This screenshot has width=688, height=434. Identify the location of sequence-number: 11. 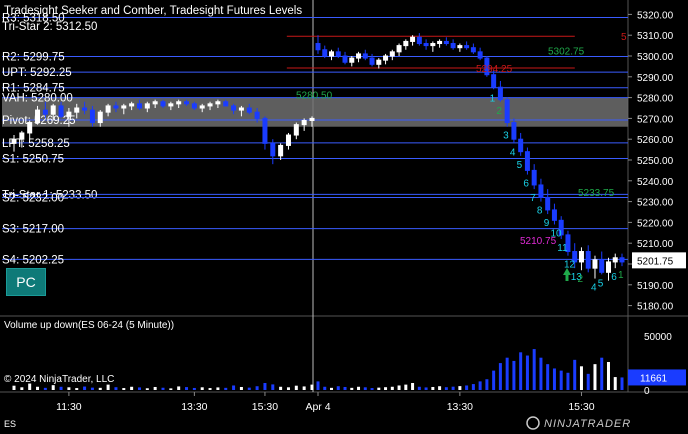
(562, 248).